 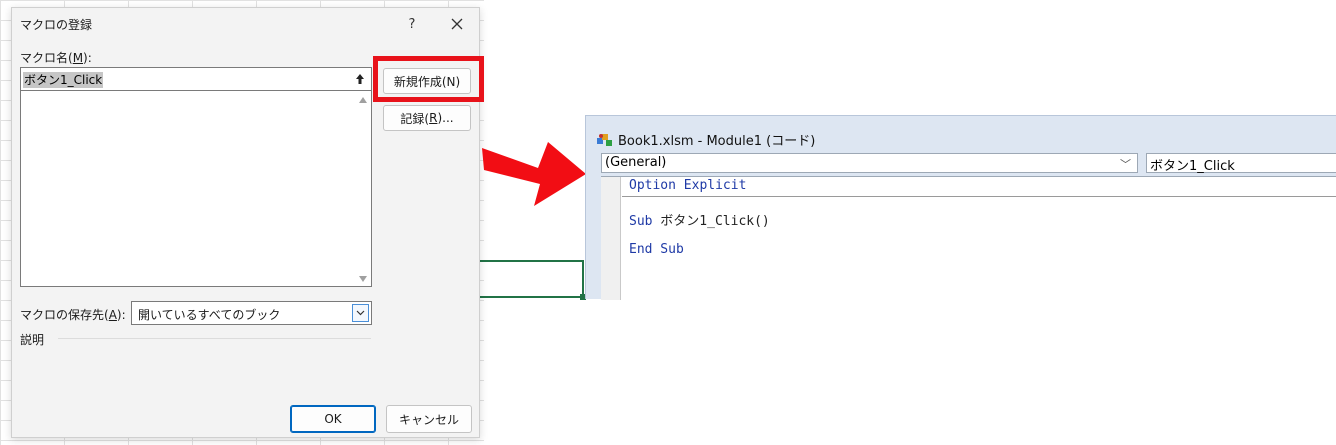 I want to click on help-button: ?, so click(x=412, y=24).